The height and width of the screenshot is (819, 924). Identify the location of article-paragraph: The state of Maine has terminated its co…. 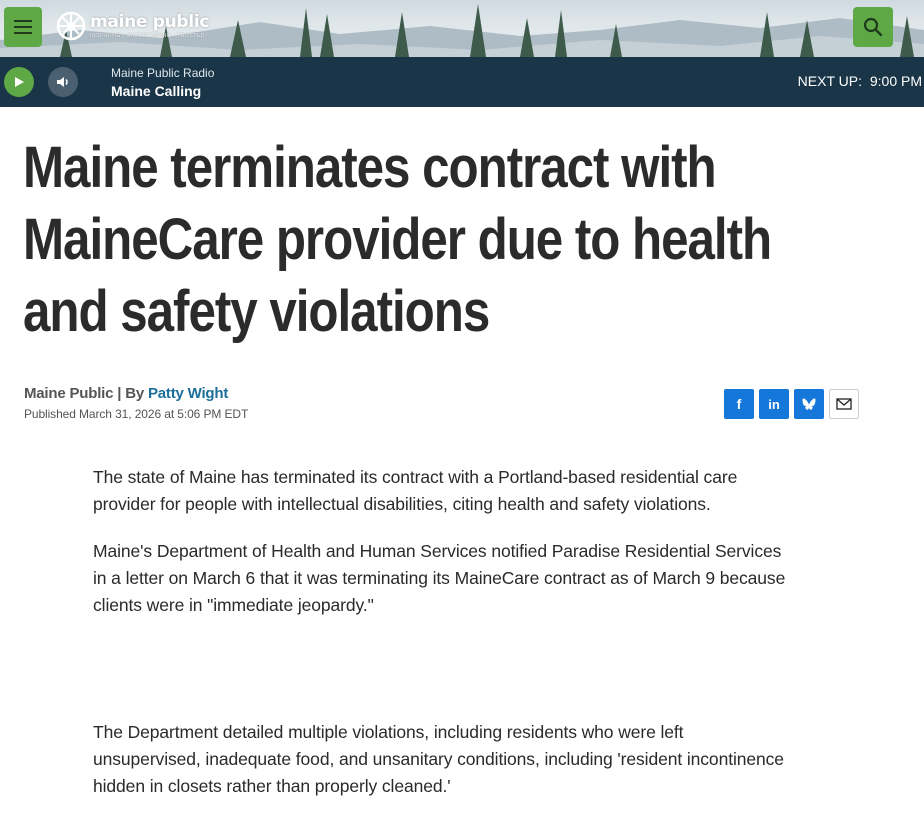
(415, 490).